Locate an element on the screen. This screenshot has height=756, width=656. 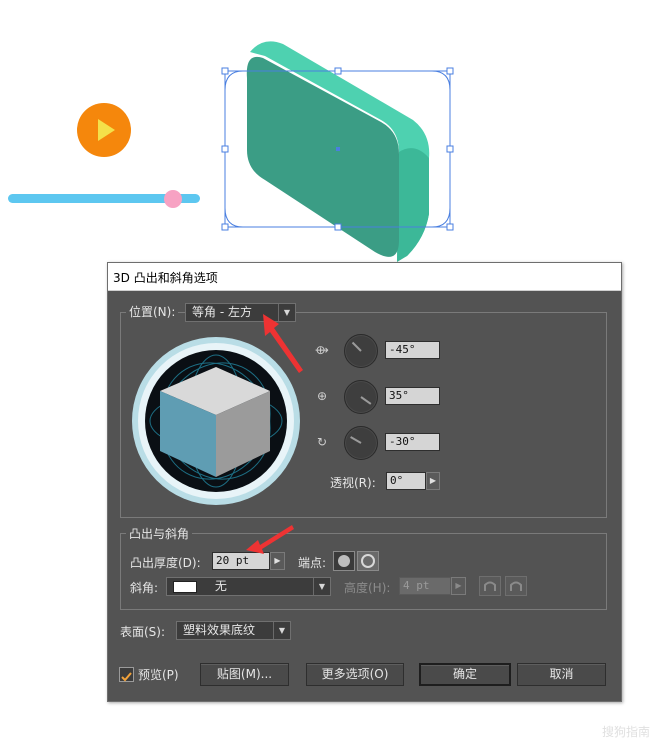
selection-center-point is located at coordinates (338, 149).